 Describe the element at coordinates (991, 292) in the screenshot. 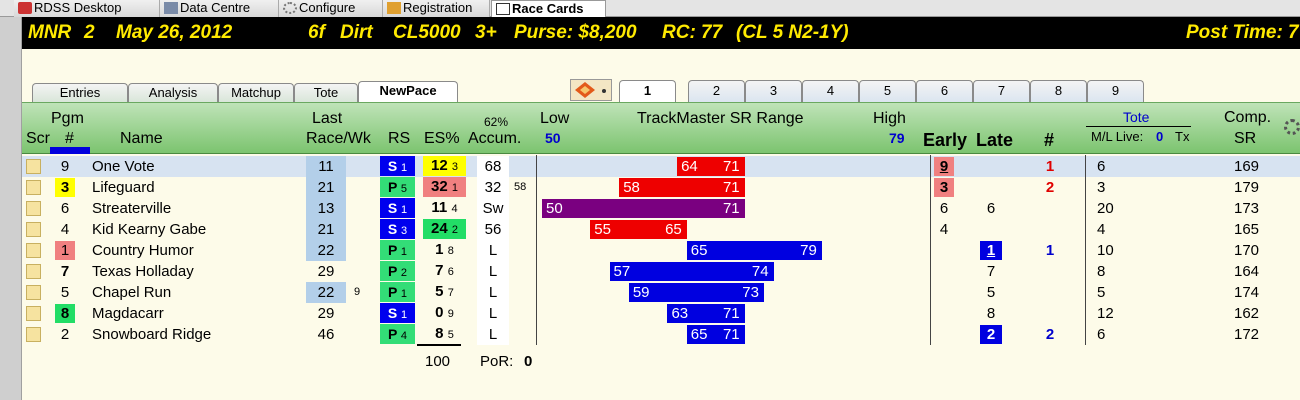

I see `late-rank: 5` at that location.